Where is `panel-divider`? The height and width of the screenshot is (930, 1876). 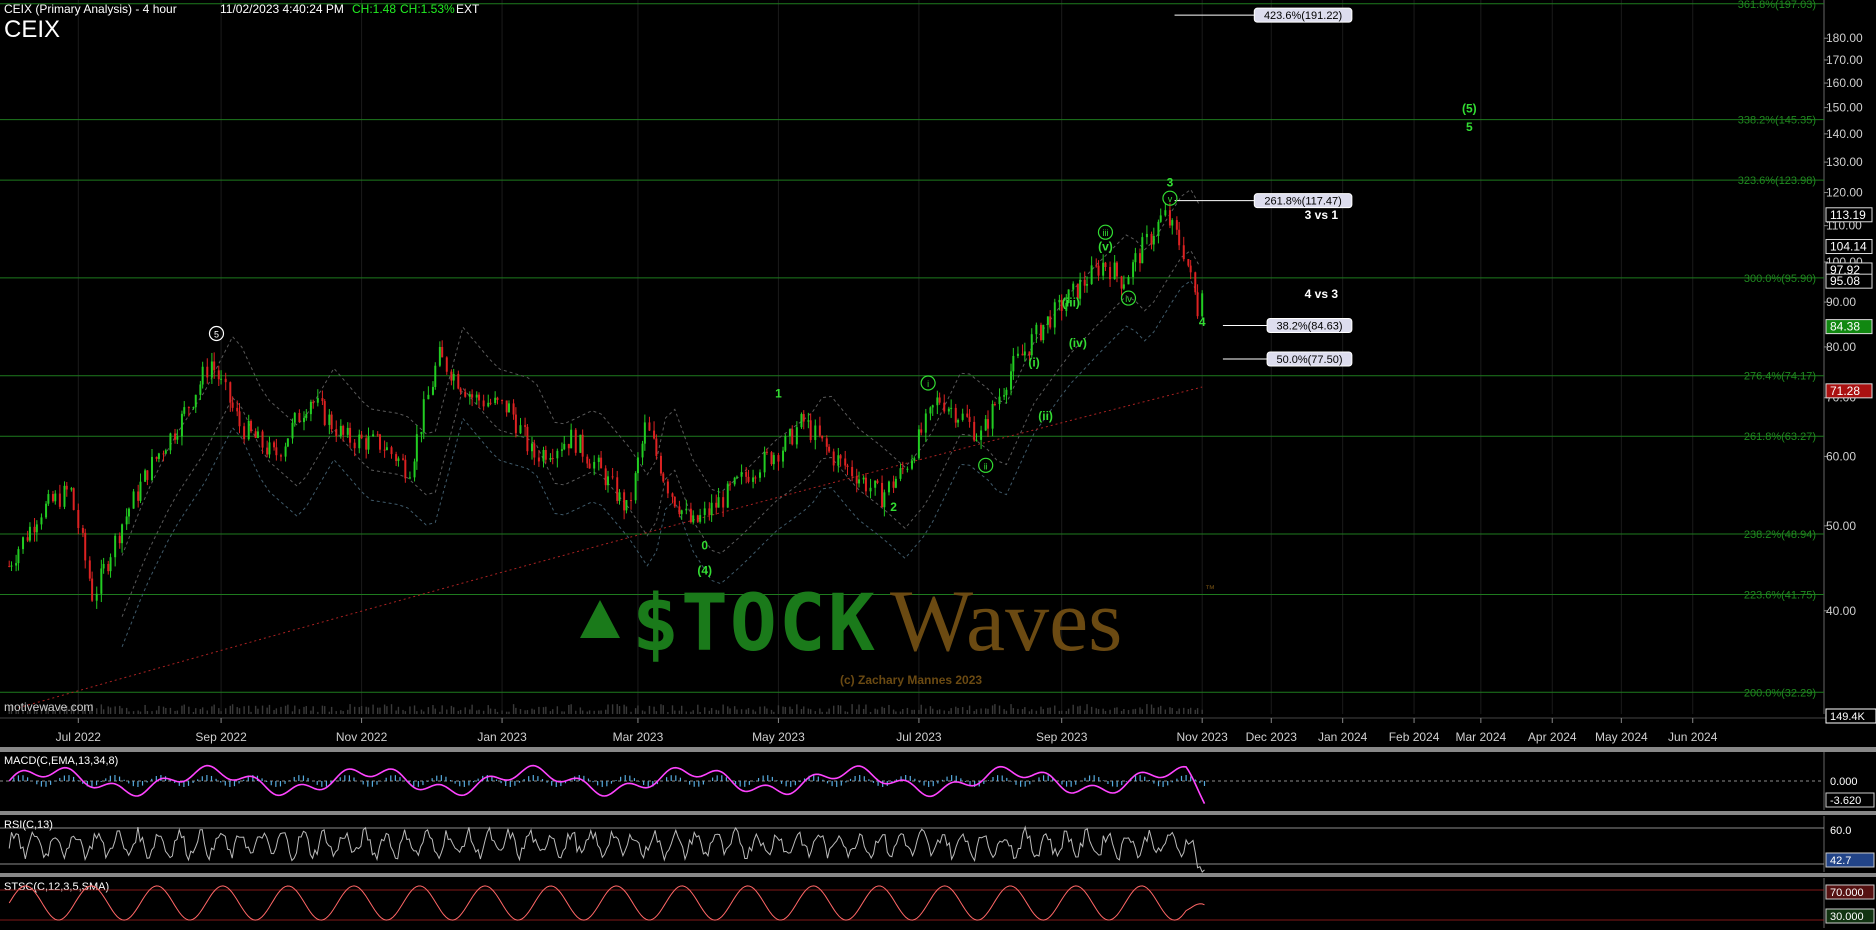
panel-divider is located at coordinates (938, 875).